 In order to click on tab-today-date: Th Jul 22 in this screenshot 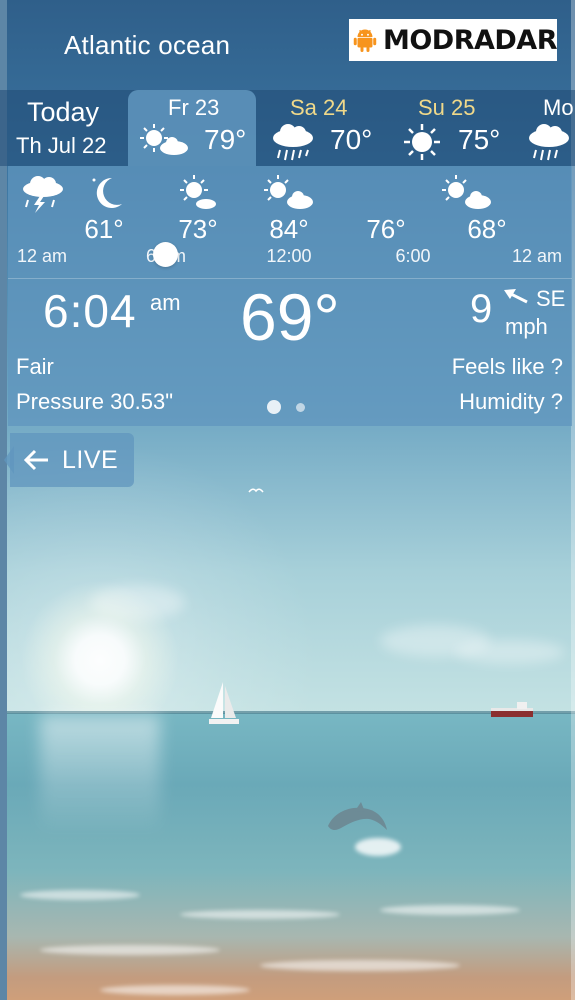, I will do `click(61, 145)`.